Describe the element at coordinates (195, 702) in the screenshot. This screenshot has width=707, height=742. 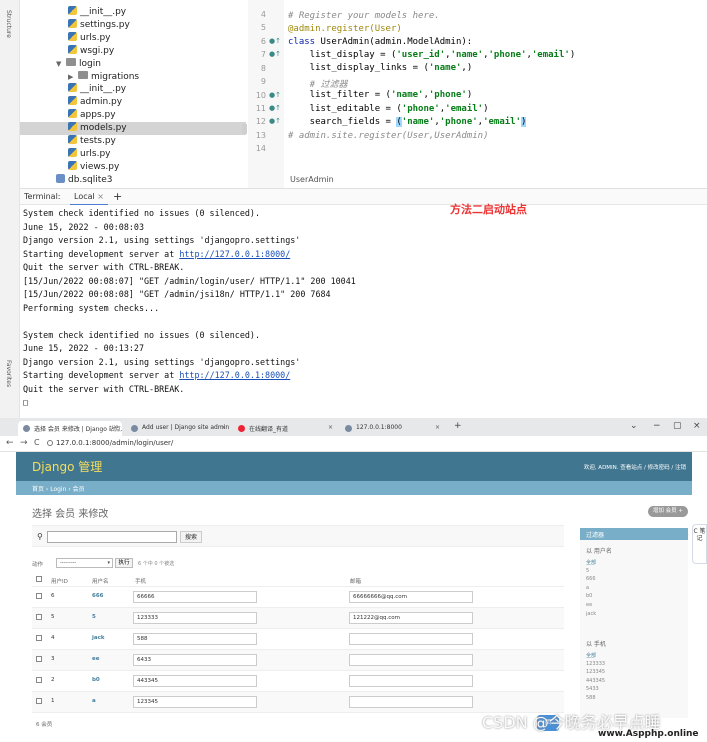
I see `phone-field: 123345` at that location.